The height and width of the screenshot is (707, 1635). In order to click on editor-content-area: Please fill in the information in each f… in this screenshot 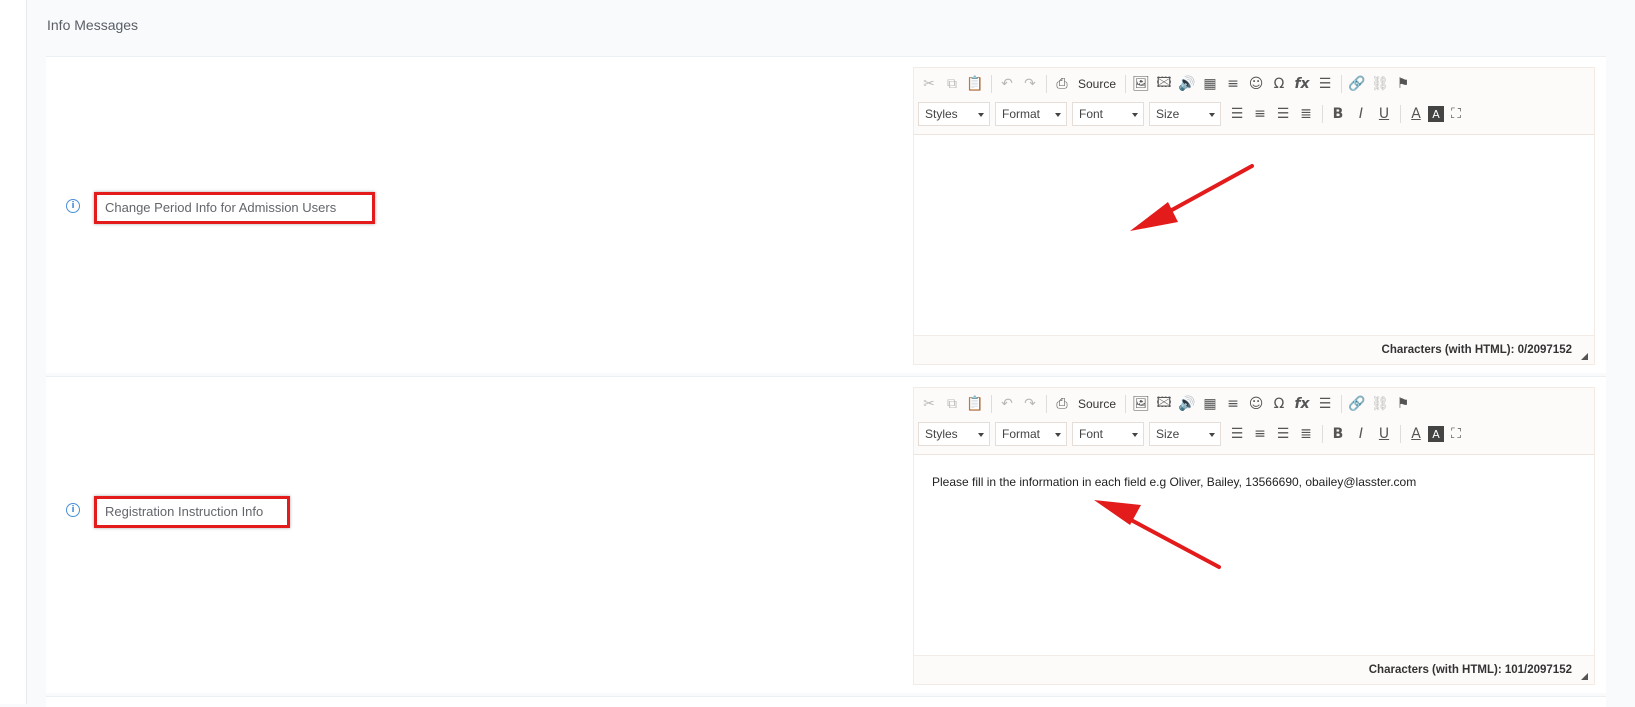, I will do `click(1254, 550)`.